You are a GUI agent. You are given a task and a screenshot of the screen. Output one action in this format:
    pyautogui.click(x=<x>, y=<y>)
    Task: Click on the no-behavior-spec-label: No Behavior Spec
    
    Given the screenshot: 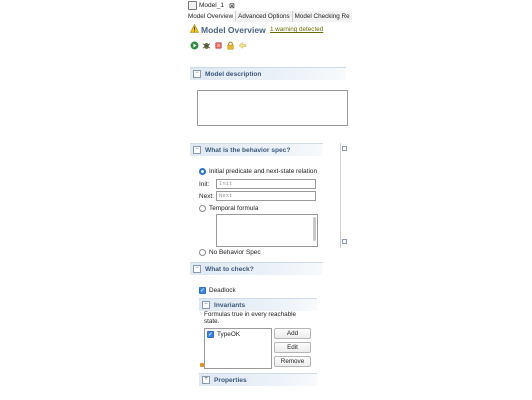 What is the action you would take?
    pyautogui.click(x=235, y=252)
    